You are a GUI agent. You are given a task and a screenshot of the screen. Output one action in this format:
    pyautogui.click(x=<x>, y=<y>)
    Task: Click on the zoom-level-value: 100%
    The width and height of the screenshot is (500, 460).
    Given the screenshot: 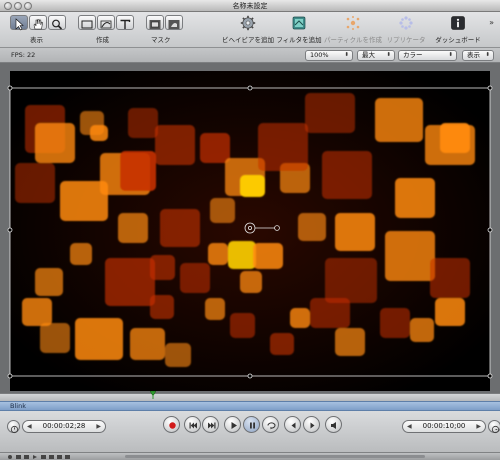 What is the action you would take?
    pyautogui.click(x=319, y=55)
    